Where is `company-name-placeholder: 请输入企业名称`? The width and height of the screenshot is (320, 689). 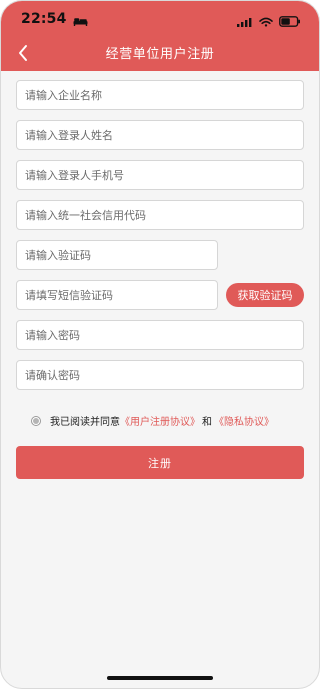 company-name-placeholder: 请输入企业名称 is located at coordinates (63, 95).